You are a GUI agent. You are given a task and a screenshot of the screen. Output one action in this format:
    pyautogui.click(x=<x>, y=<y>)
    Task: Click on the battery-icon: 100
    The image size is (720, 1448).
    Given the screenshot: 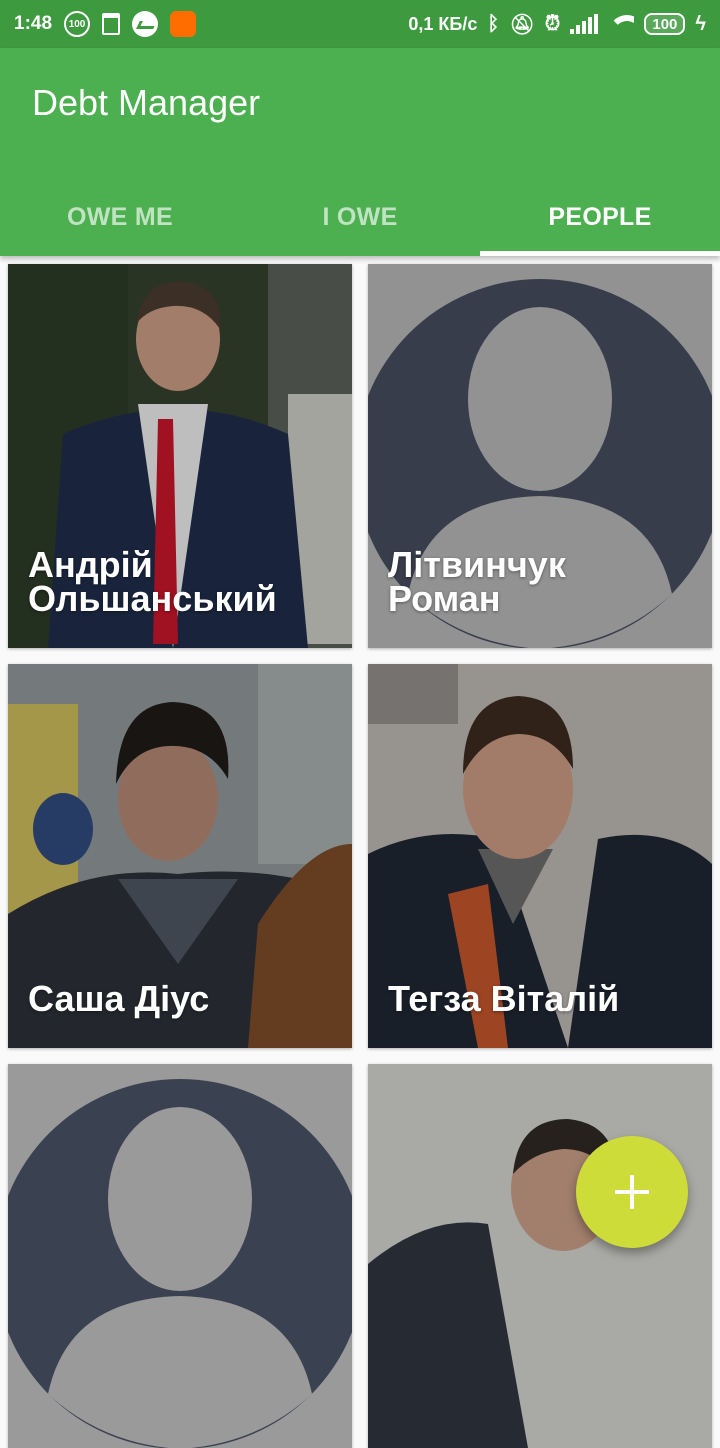 What is the action you would take?
    pyautogui.click(x=665, y=24)
    